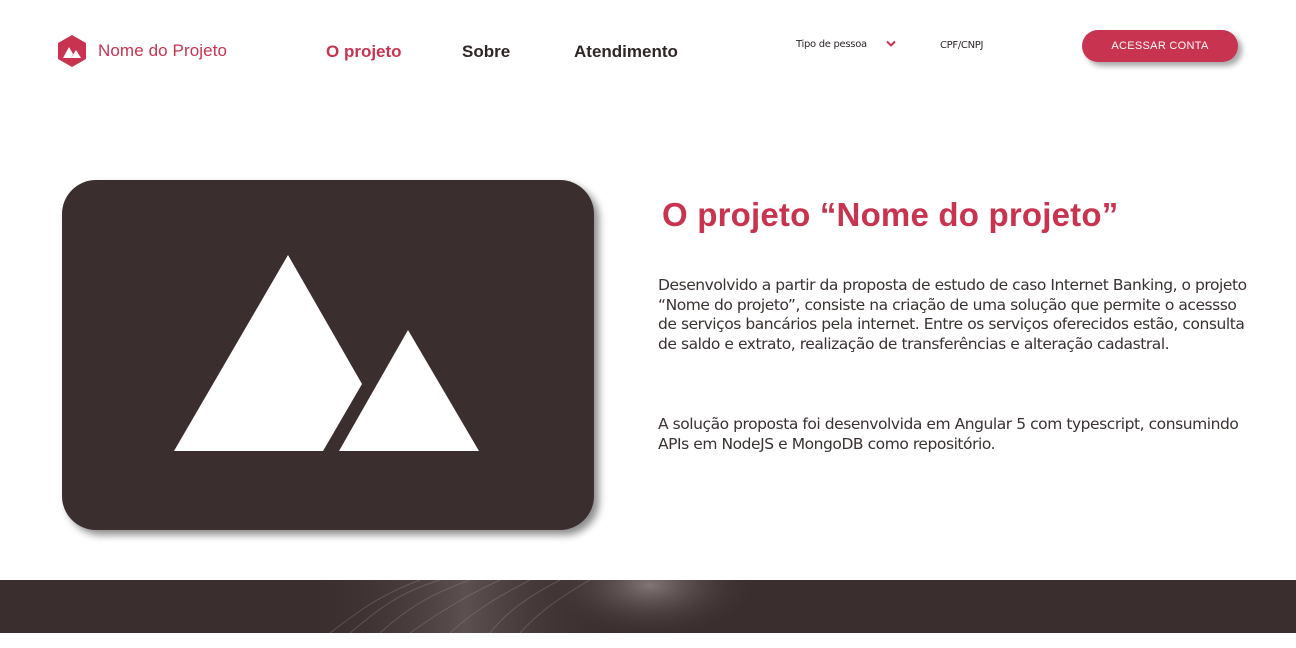  What do you see at coordinates (890, 214) in the screenshot?
I see `content-title: O projeto “Nome do projeto”` at bounding box center [890, 214].